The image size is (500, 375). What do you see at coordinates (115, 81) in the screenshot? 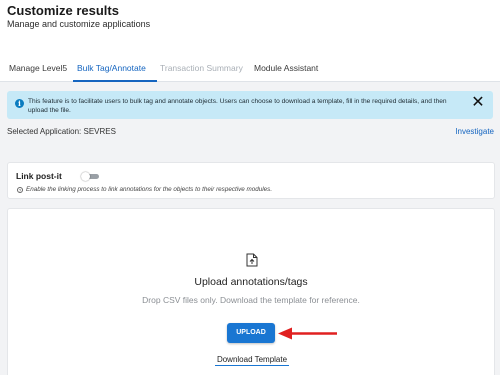
I see `active-tab-indicator` at bounding box center [115, 81].